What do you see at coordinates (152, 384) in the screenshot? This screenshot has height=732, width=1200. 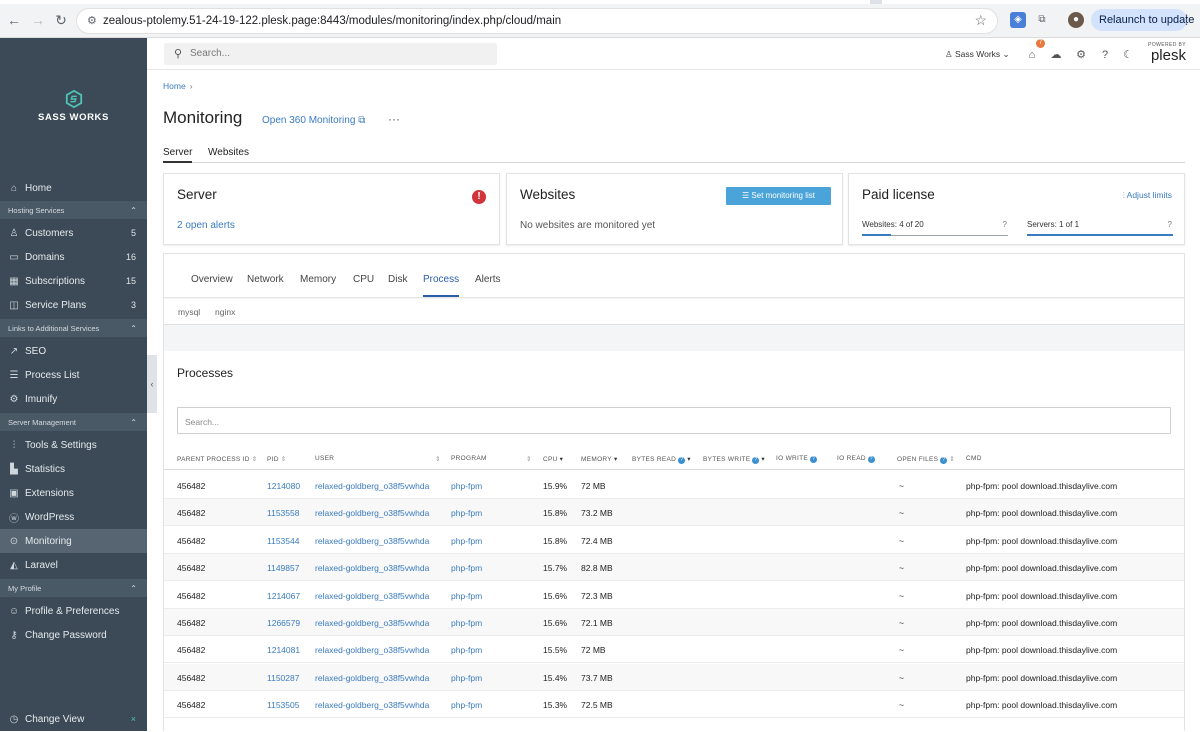 I see `sidebar-collapse-handle: ‹` at bounding box center [152, 384].